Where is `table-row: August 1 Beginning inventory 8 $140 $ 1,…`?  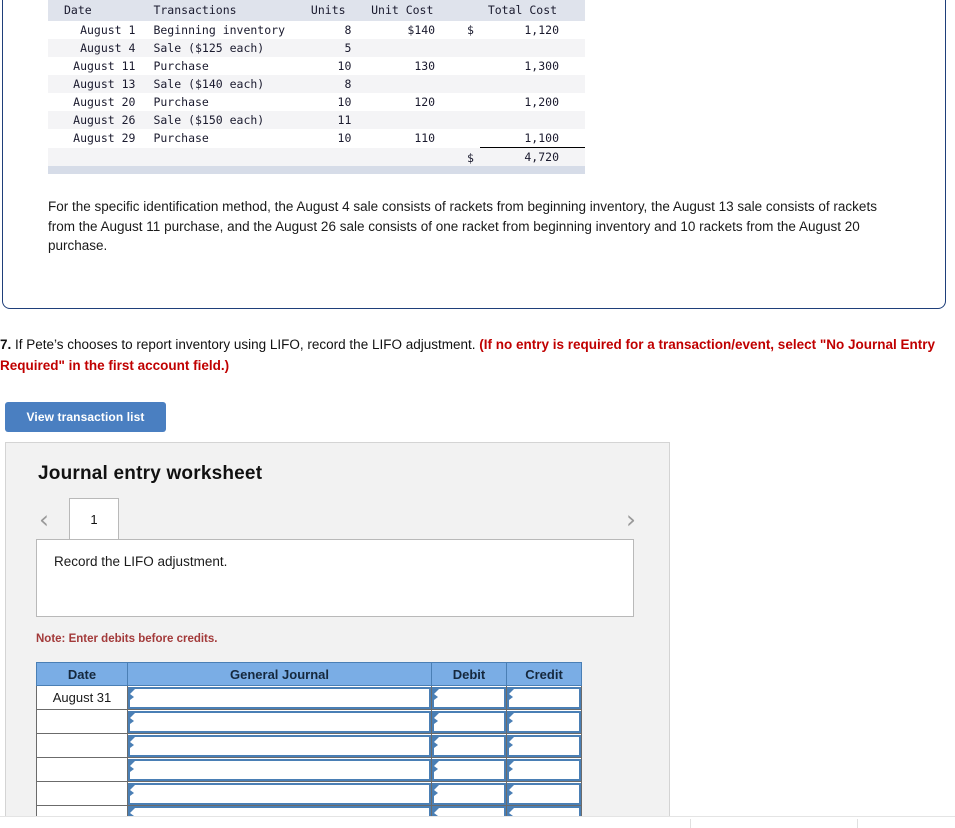 table-row: August 1 Beginning inventory 8 $140 $ 1,… is located at coordinates (316, 30).